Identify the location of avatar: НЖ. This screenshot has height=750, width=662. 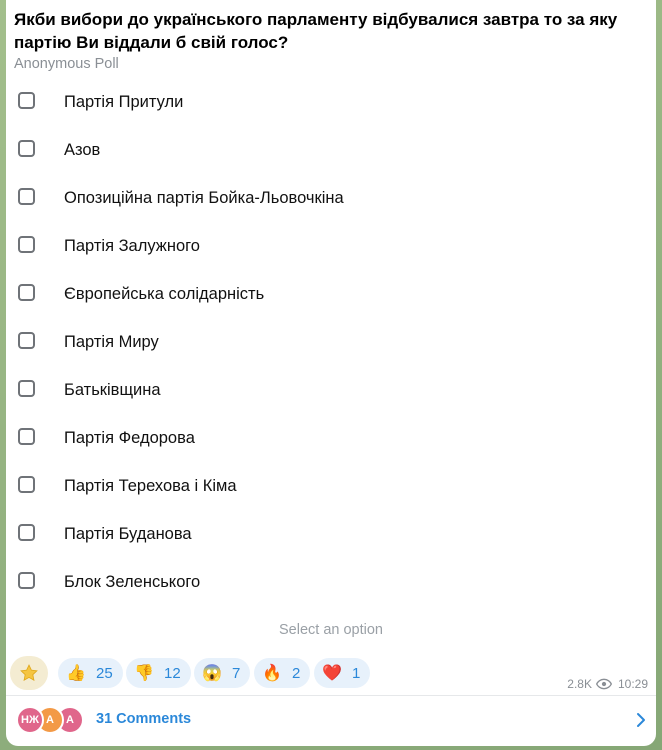
(30, 720).